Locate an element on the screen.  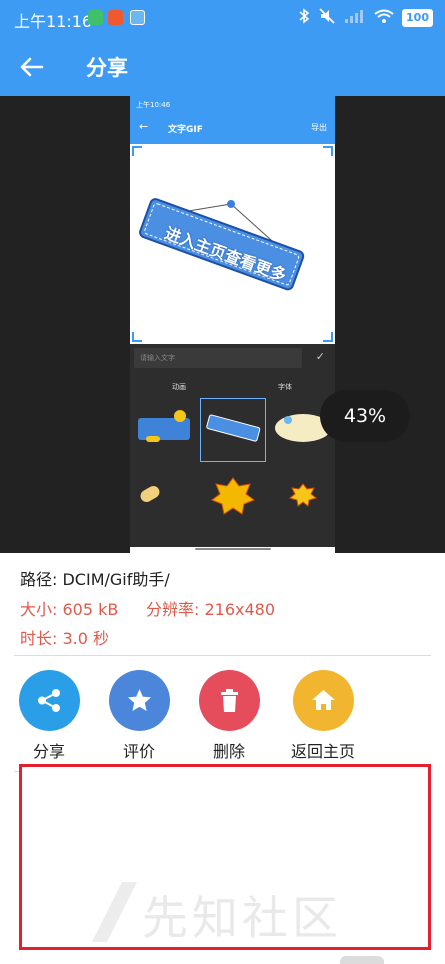
preview-sticker-grid is located at coordinates (232, 475).